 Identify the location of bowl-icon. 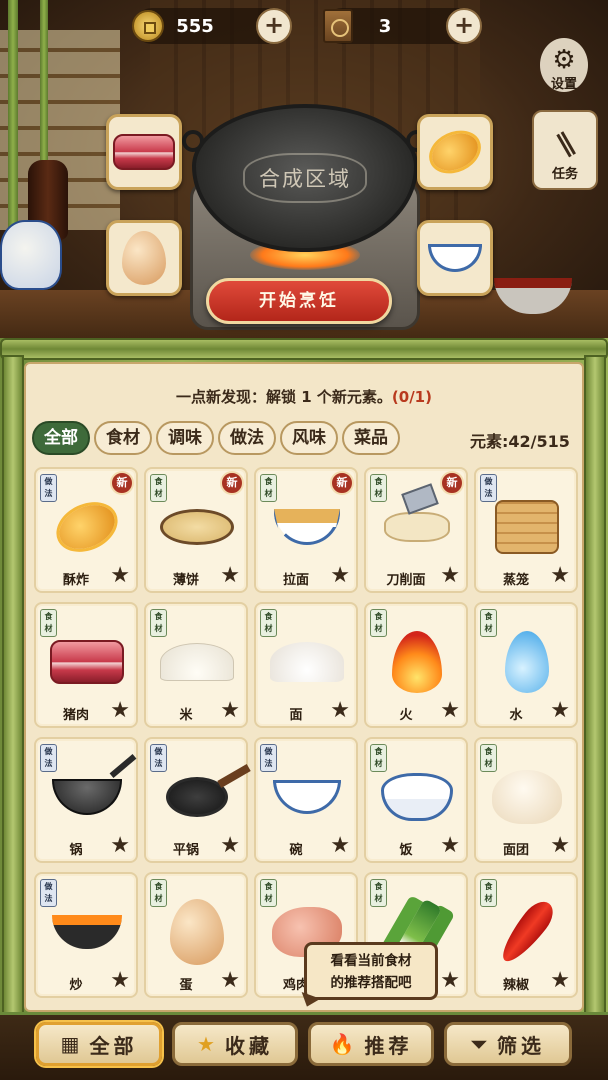
(307, 797).